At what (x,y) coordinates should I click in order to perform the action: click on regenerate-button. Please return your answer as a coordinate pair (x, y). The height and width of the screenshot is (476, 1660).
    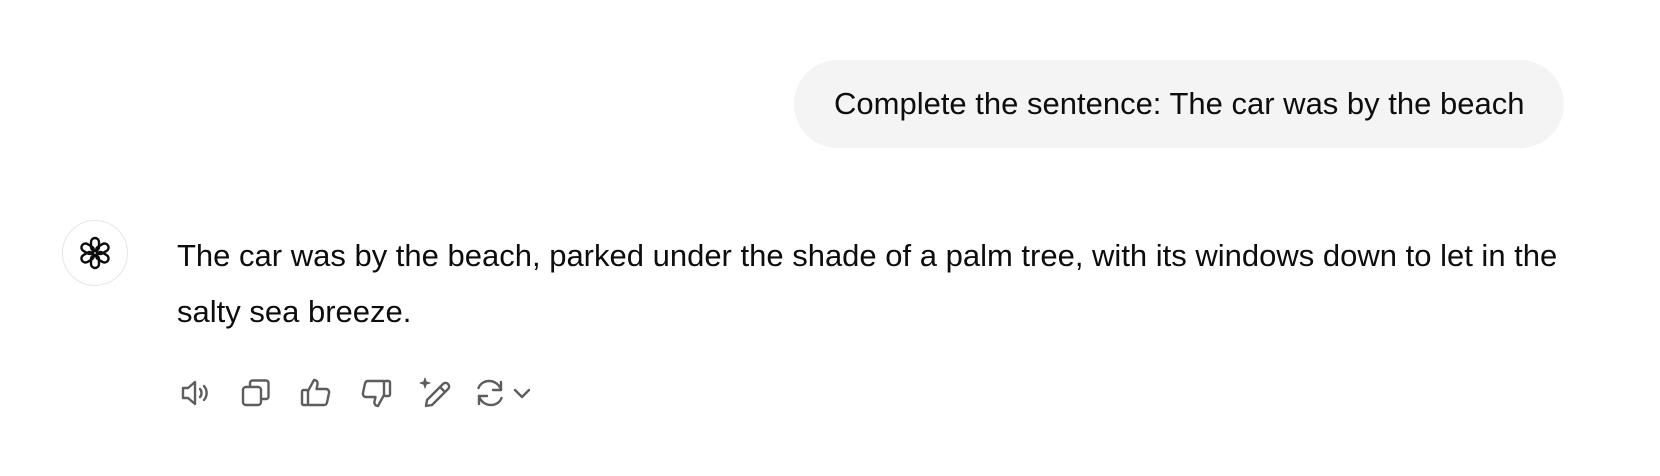
    Looking at the image, I should click on (502, 393).